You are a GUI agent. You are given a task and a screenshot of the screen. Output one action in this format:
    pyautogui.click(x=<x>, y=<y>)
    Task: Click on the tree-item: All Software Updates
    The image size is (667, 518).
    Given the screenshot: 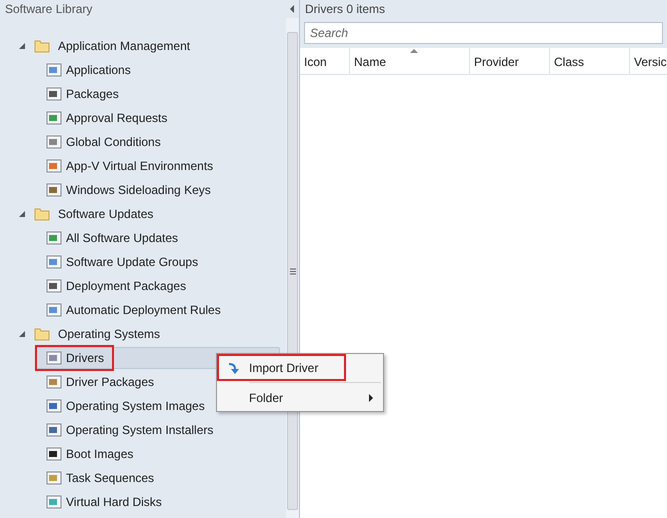 What is the action you would take?
    pyautogui.click(x=157, y=238)
    